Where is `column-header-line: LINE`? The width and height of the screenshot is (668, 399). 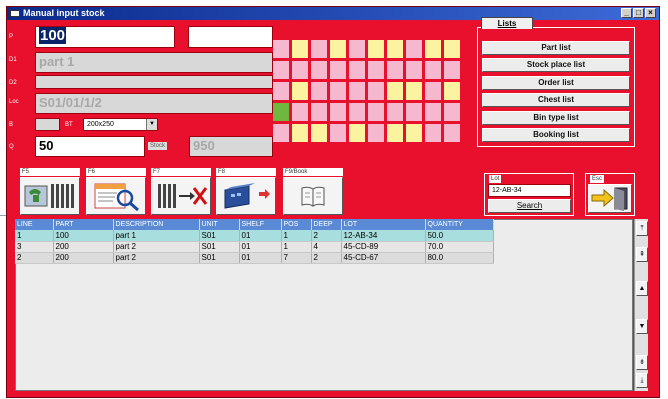
column-header-line: LINE is located at coordinates (34, 224).